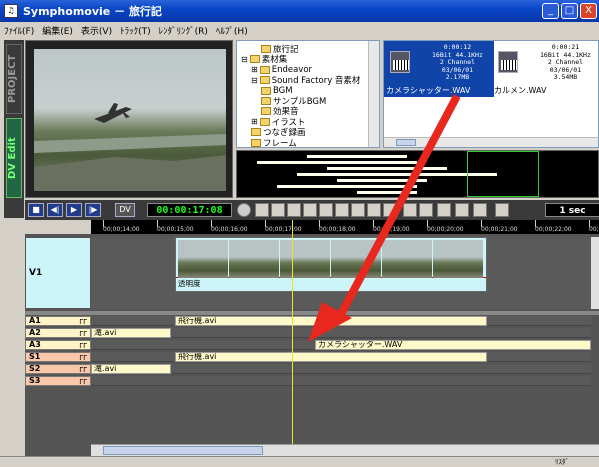 This screenshot has height=467, width=599. I want to click on annotation-arrow, so click(384, 218).